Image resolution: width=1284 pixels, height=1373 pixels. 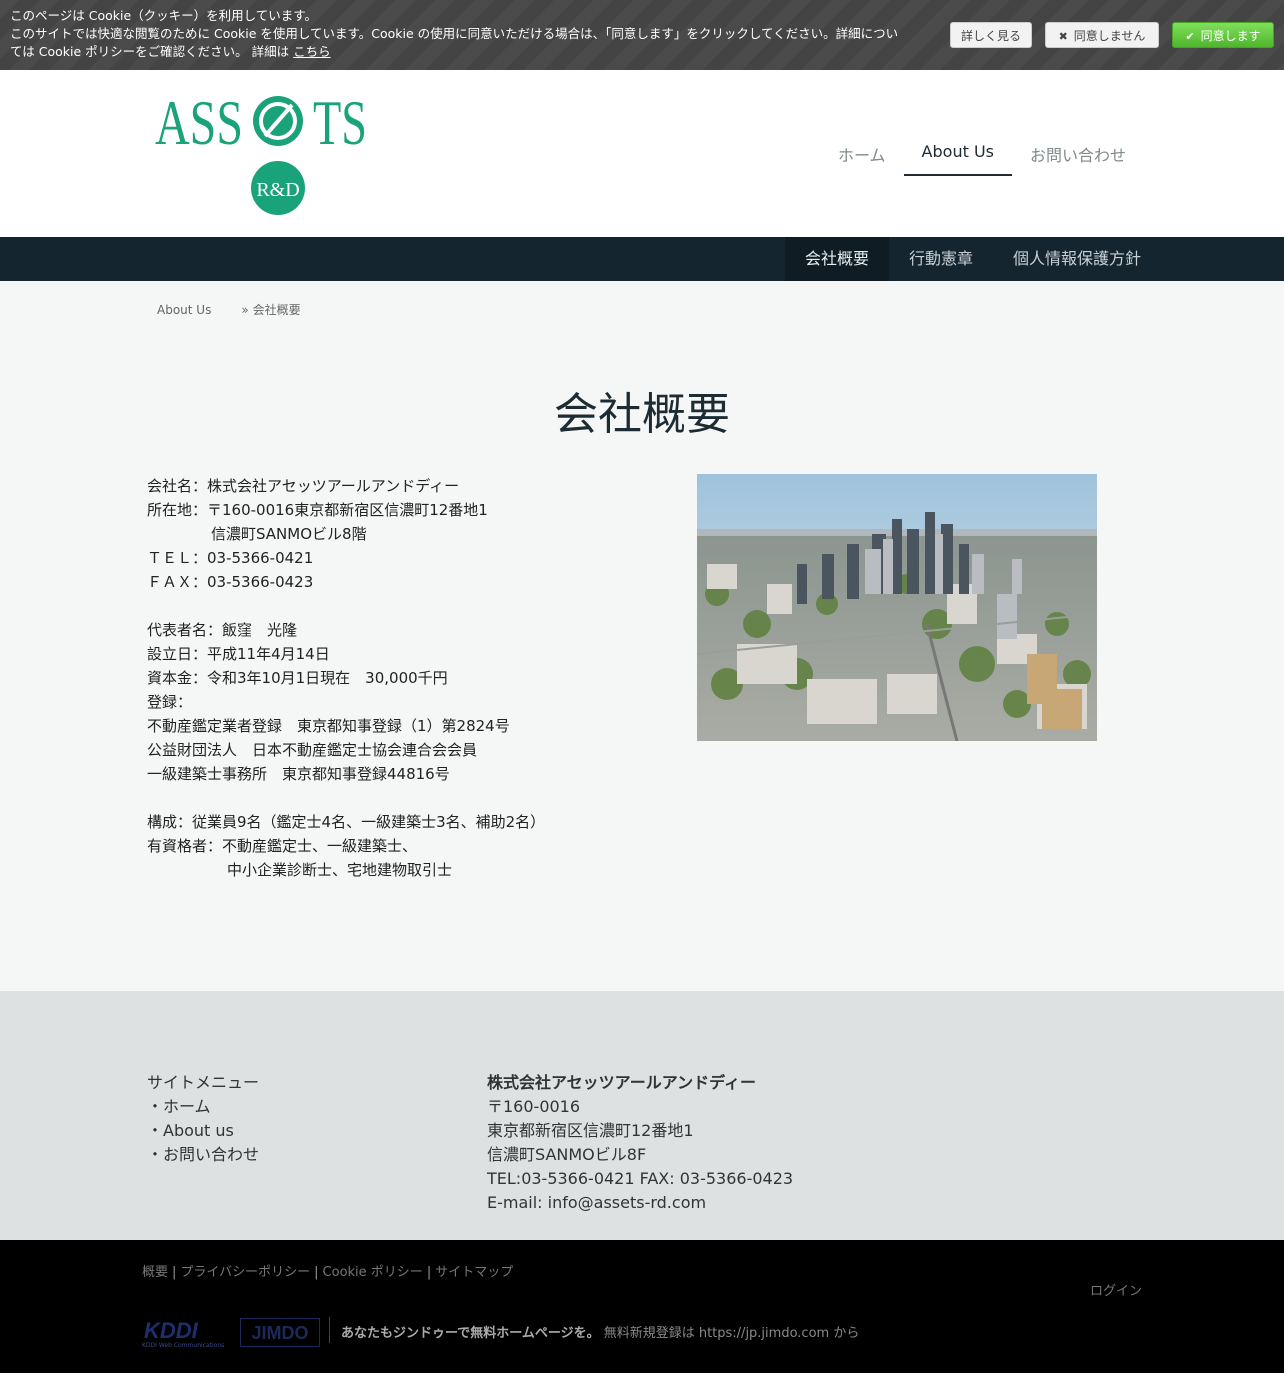 What do you see at coordinates (1077, 259) in the screenshot?
I see `subnav-item-privacy: 個人情報保護方針` at bounding box center [1077, 259].